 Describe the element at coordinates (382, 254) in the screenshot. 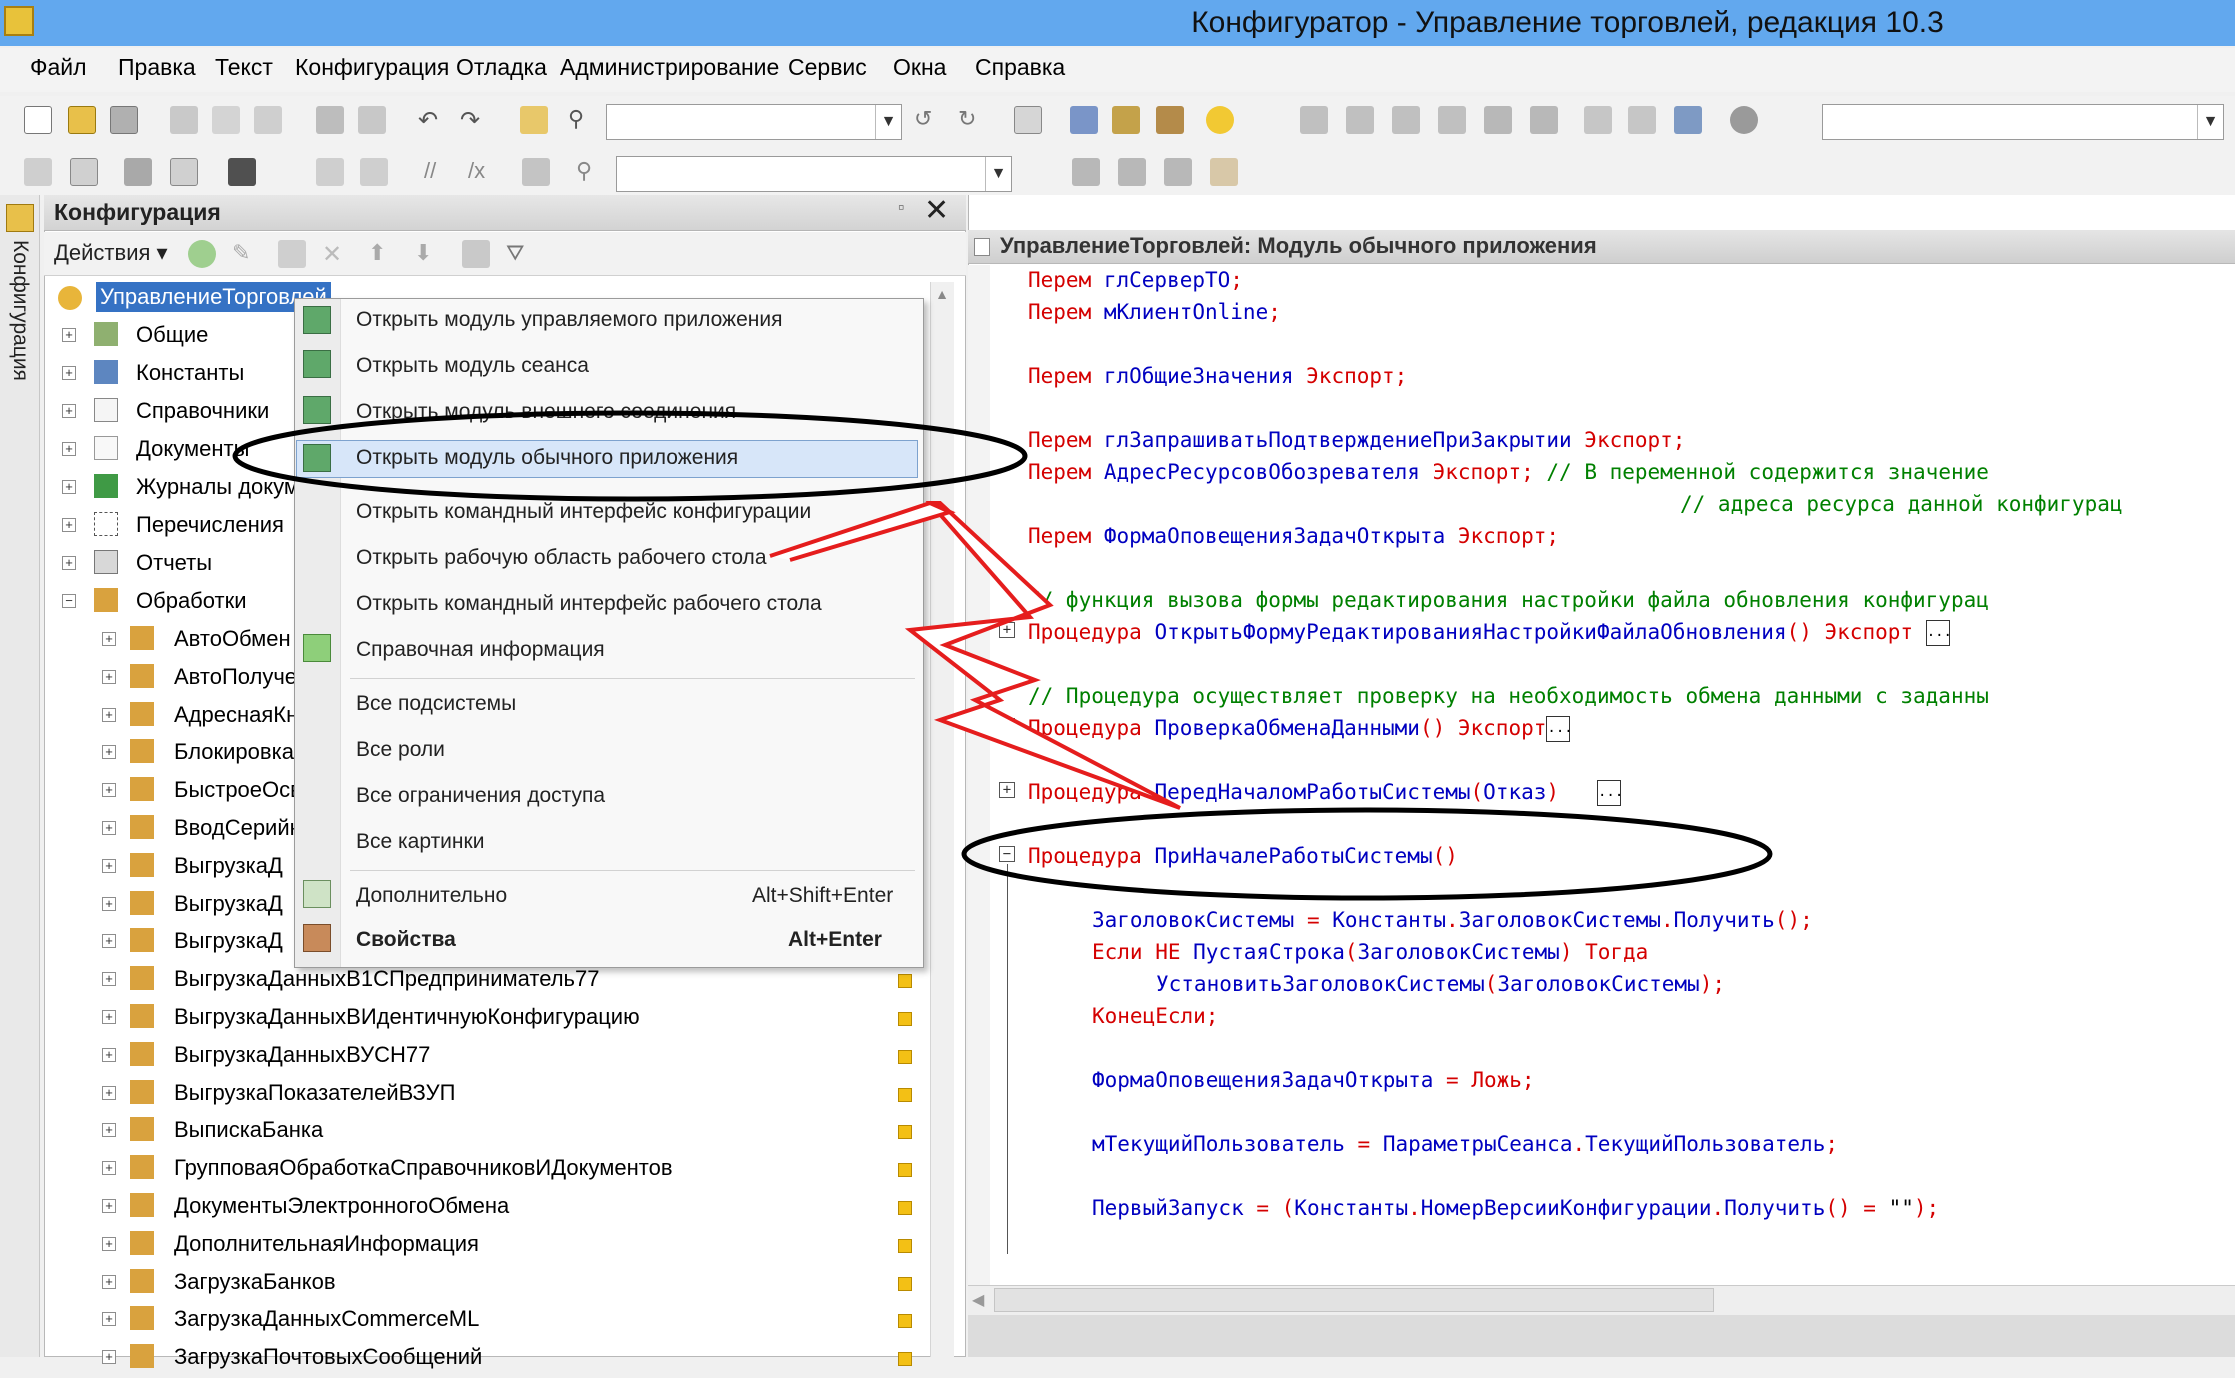

I see `move-up-icon: ⬆` at that location.